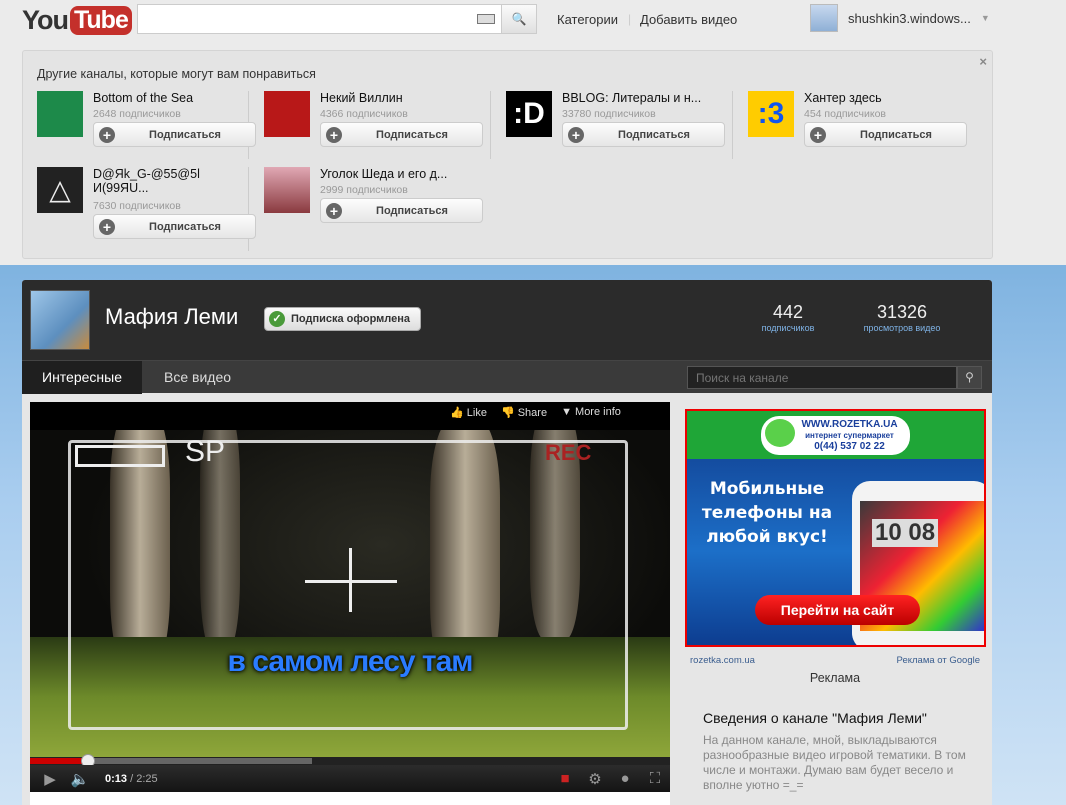  What do you see at coordinates (983, 61) in the screenshot?
I see `close-icon: ×` at bounding box center [983, 61].